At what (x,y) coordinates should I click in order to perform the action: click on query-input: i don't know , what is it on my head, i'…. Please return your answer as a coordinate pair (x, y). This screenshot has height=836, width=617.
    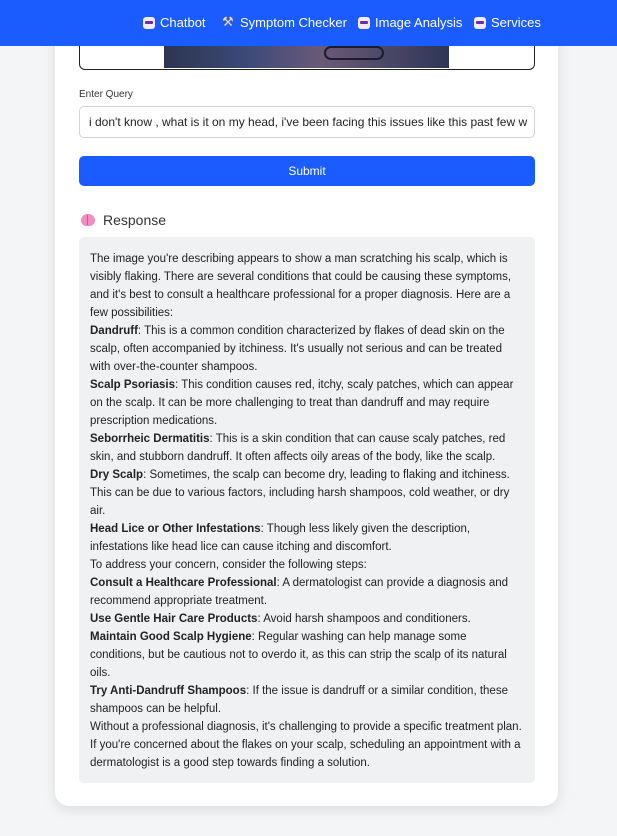
    Looking at the image, I should click on (307, 122).